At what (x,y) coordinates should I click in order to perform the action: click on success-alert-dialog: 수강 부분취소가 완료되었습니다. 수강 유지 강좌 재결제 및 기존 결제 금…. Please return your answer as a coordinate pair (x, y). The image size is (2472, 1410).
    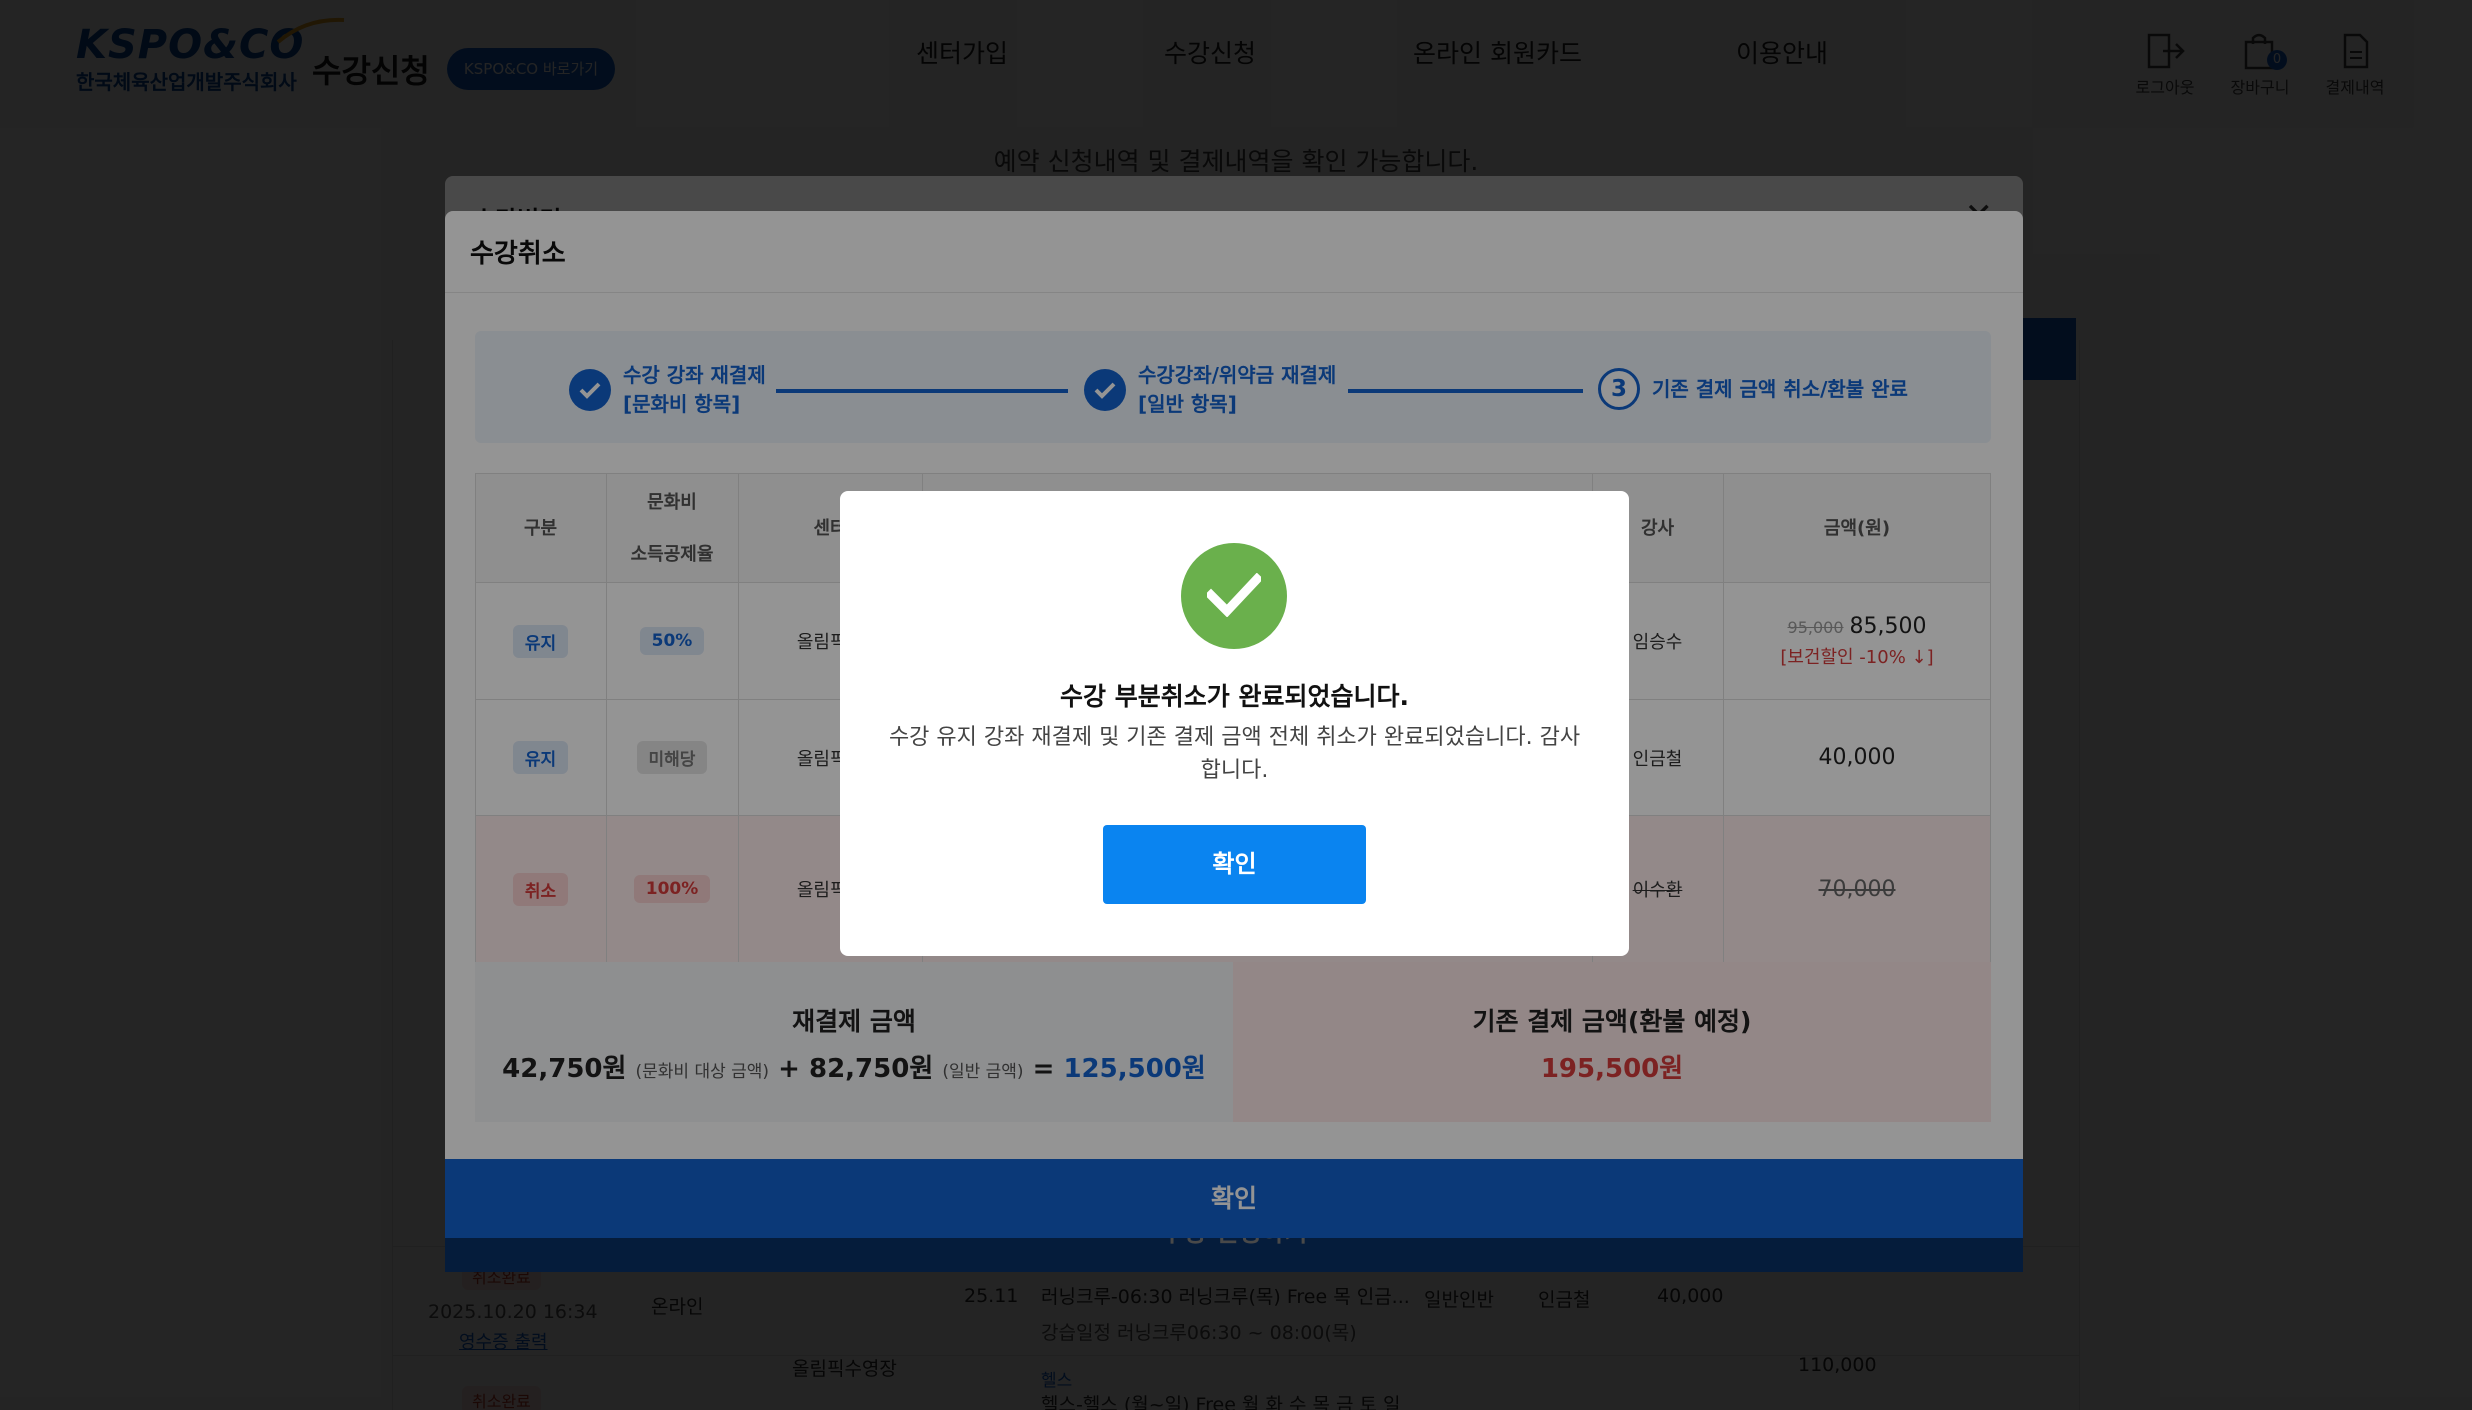
    Looking at the image, I should click on (1234, 723).